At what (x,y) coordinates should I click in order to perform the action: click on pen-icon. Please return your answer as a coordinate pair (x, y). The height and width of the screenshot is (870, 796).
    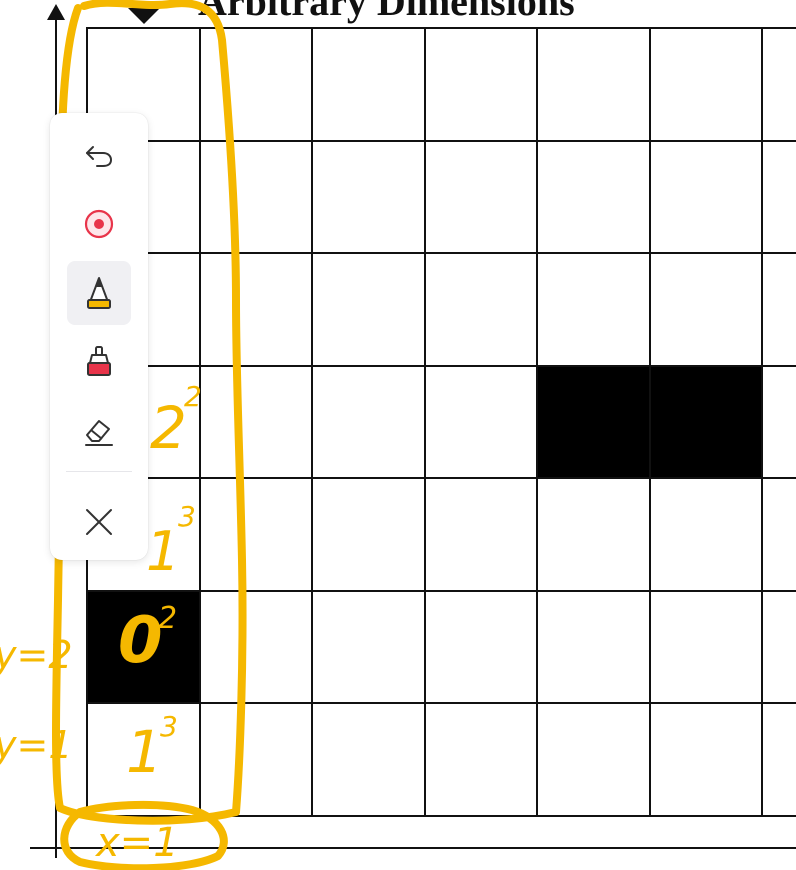
    Looking at the image, I should click on (99, 293).